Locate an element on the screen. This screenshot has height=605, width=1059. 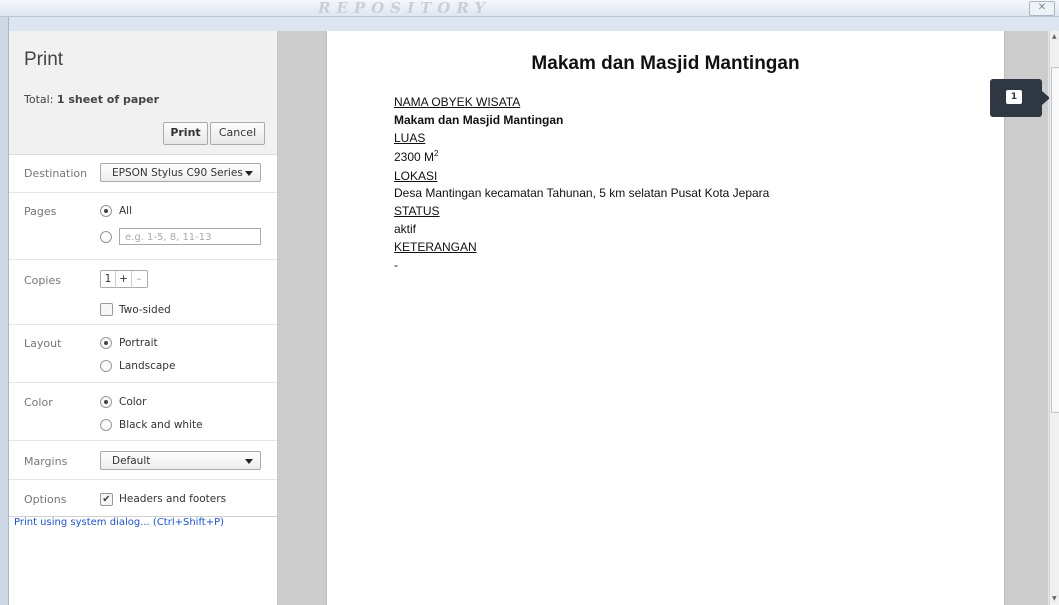
document-line: NAMA OBYEK WISATA is located at coordinates (457, 102).